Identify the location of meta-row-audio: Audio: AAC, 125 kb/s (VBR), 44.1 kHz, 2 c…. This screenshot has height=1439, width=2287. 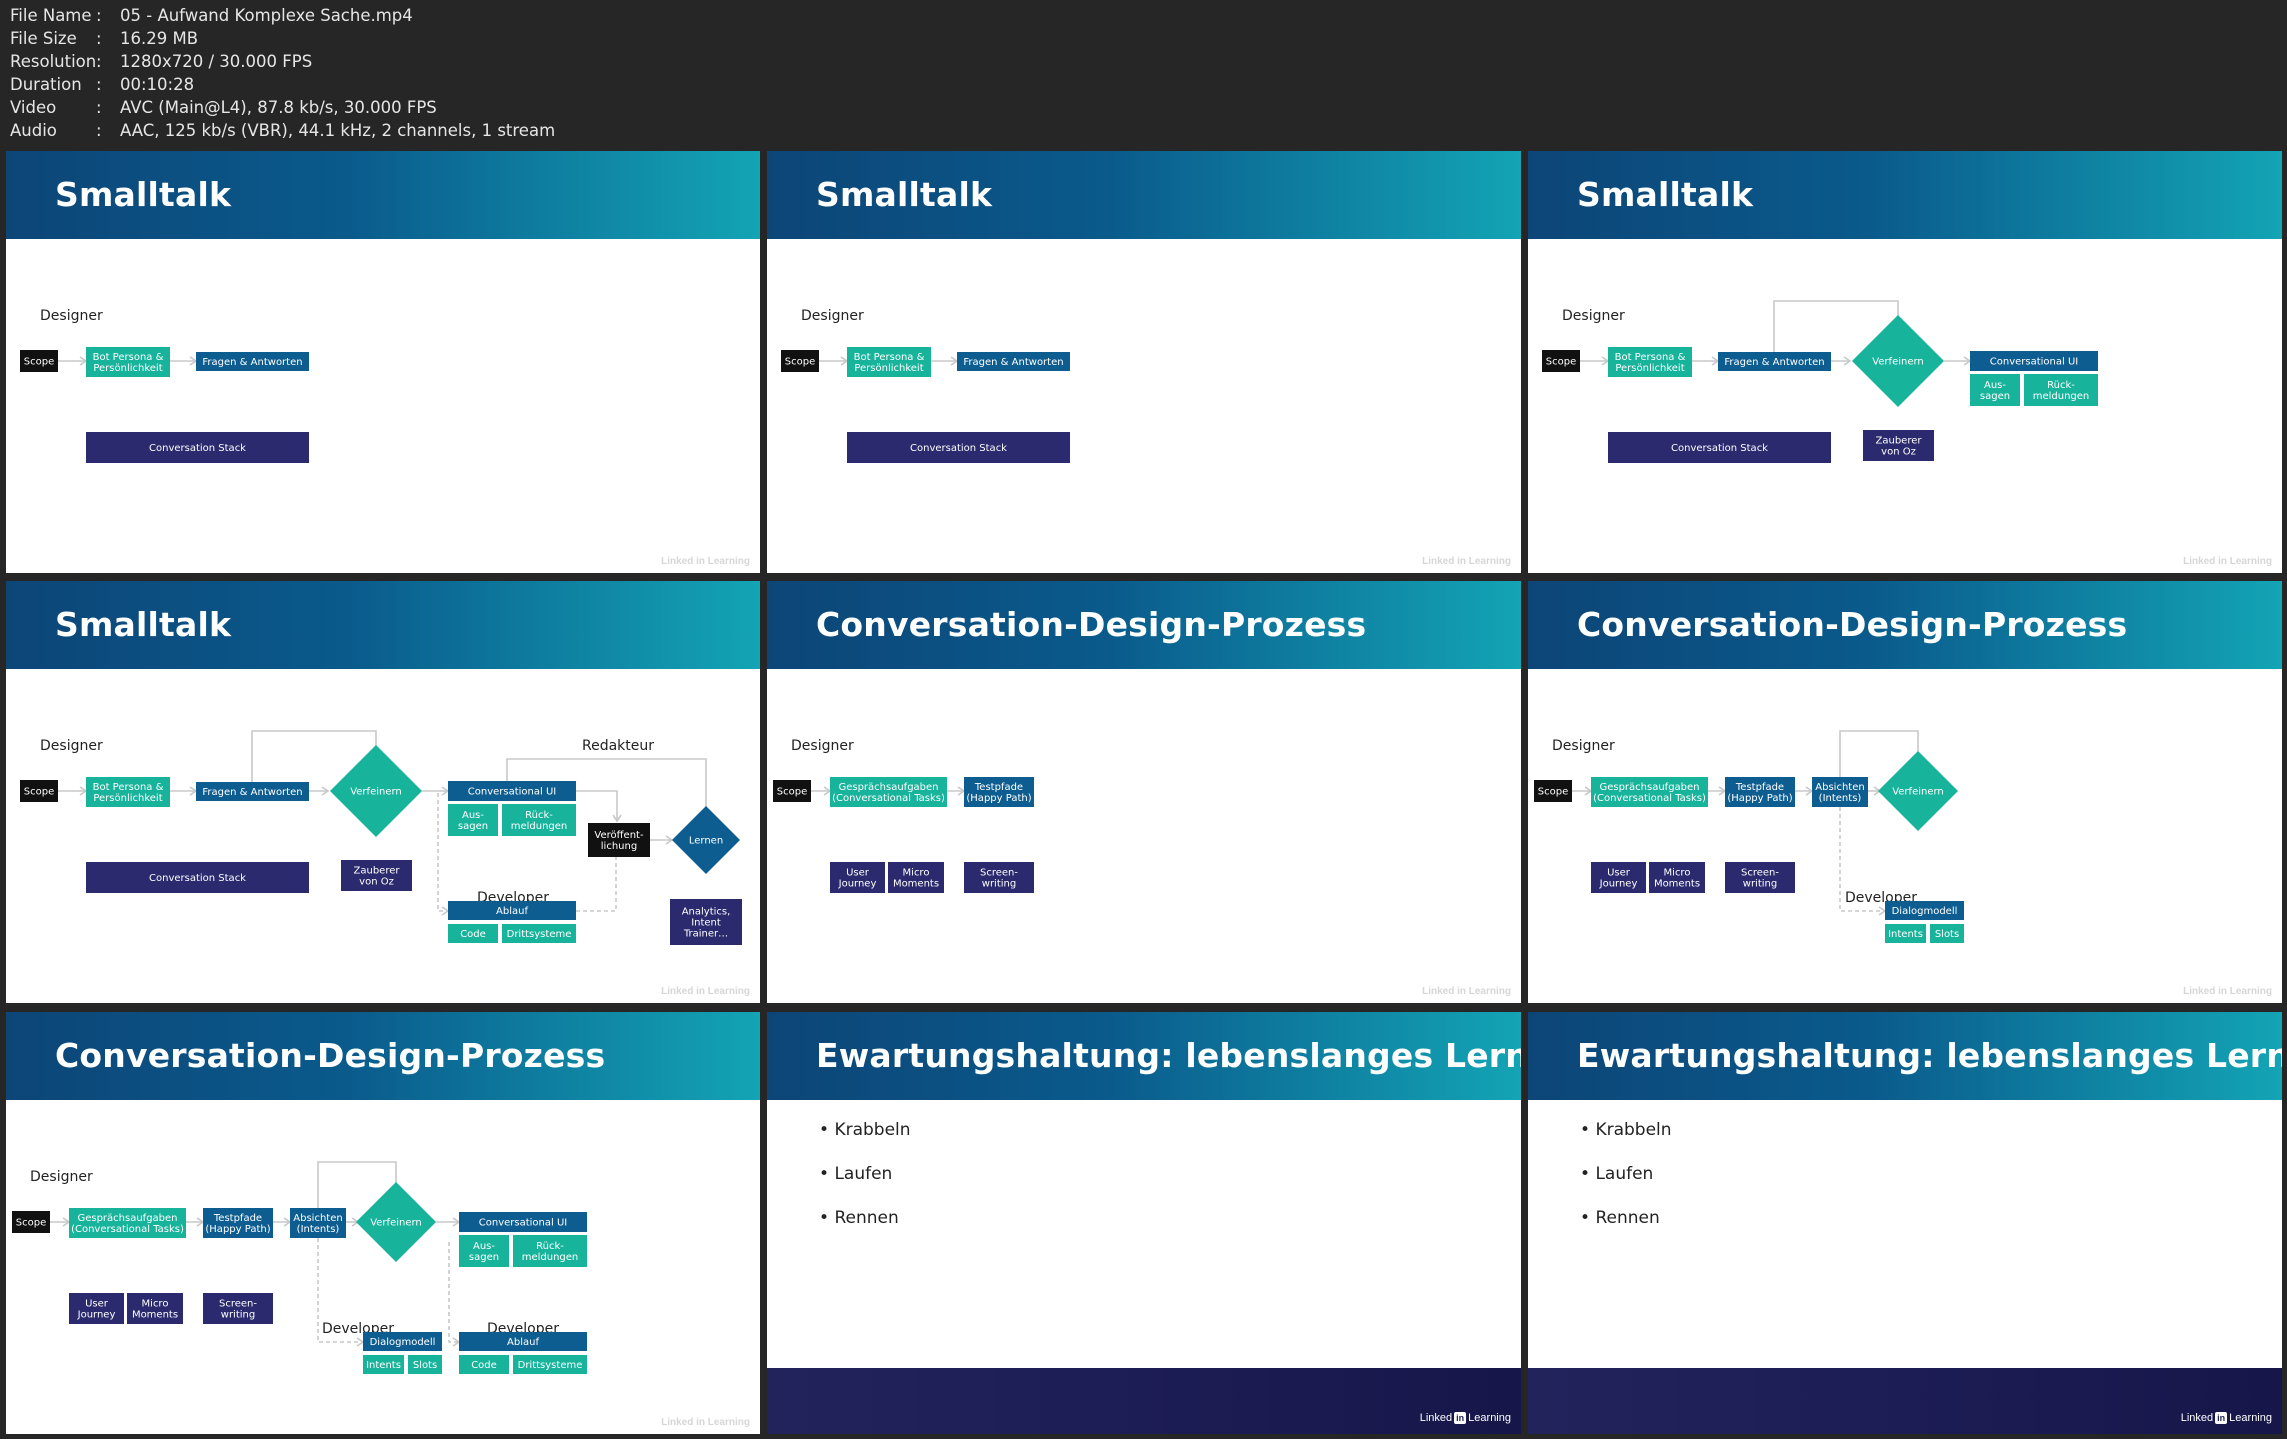
(283, 130).